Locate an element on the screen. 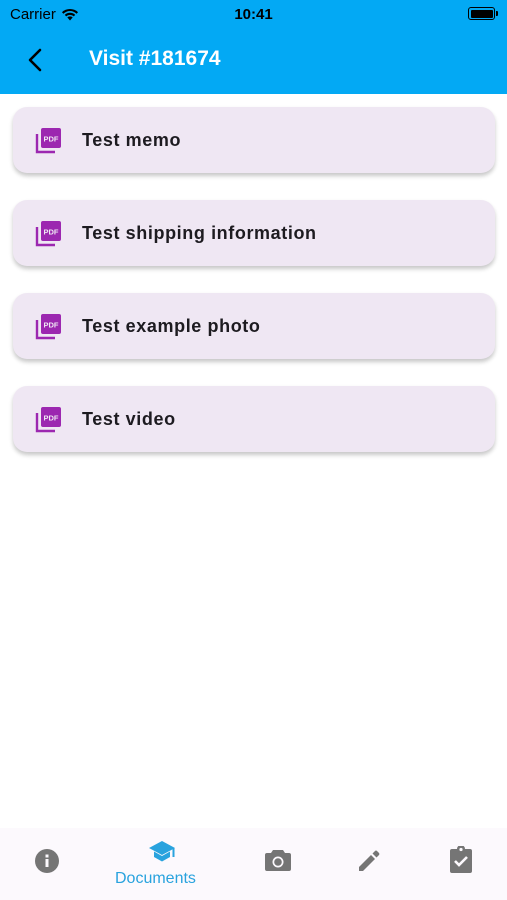 The width and height of the screenshot is (507, 900). document-item-memo: PDF Test memo is located at coordinates (254, 140).